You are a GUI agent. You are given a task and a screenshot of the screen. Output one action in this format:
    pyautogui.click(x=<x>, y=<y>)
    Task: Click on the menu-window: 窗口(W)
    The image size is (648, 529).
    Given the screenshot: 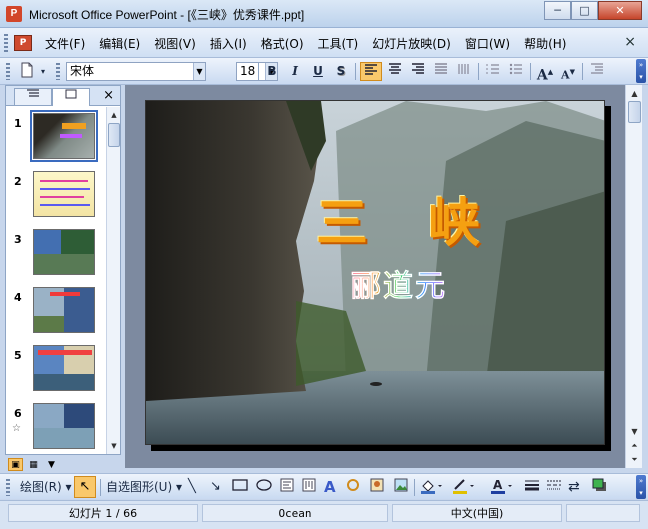 What is the action you would take?
    pyautogui.click(x=487, y=43)
    